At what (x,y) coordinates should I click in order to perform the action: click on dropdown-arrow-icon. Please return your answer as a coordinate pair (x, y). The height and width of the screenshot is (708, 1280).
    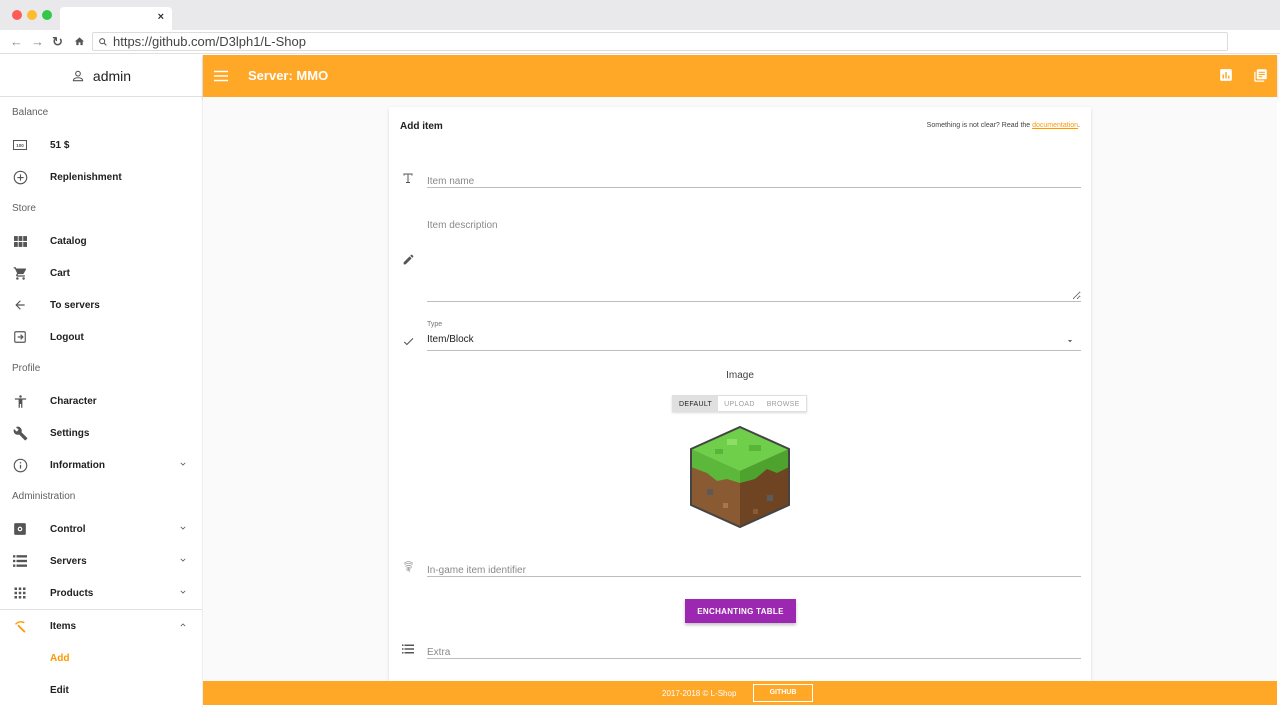
    Looking at the image, I should click on (1070, 342).